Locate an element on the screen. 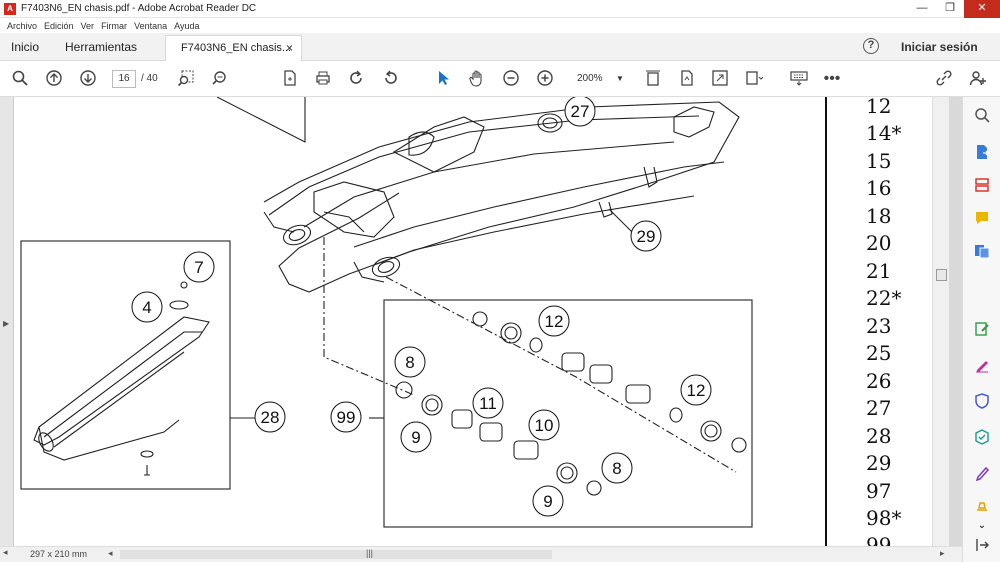 The image size is (1000, 562). fullscreen-icon is located at coordinates (720, 79).